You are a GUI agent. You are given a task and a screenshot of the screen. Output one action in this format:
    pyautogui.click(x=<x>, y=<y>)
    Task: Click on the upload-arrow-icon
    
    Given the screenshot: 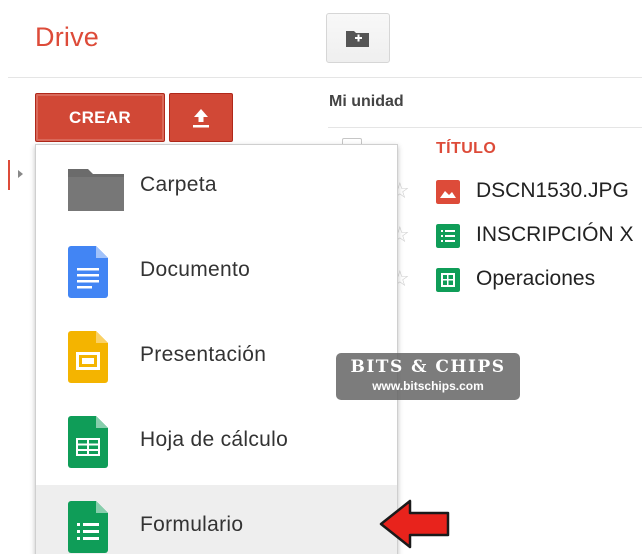 What is the action you would take?
    pyautogui.click(x=201, y=117)
    